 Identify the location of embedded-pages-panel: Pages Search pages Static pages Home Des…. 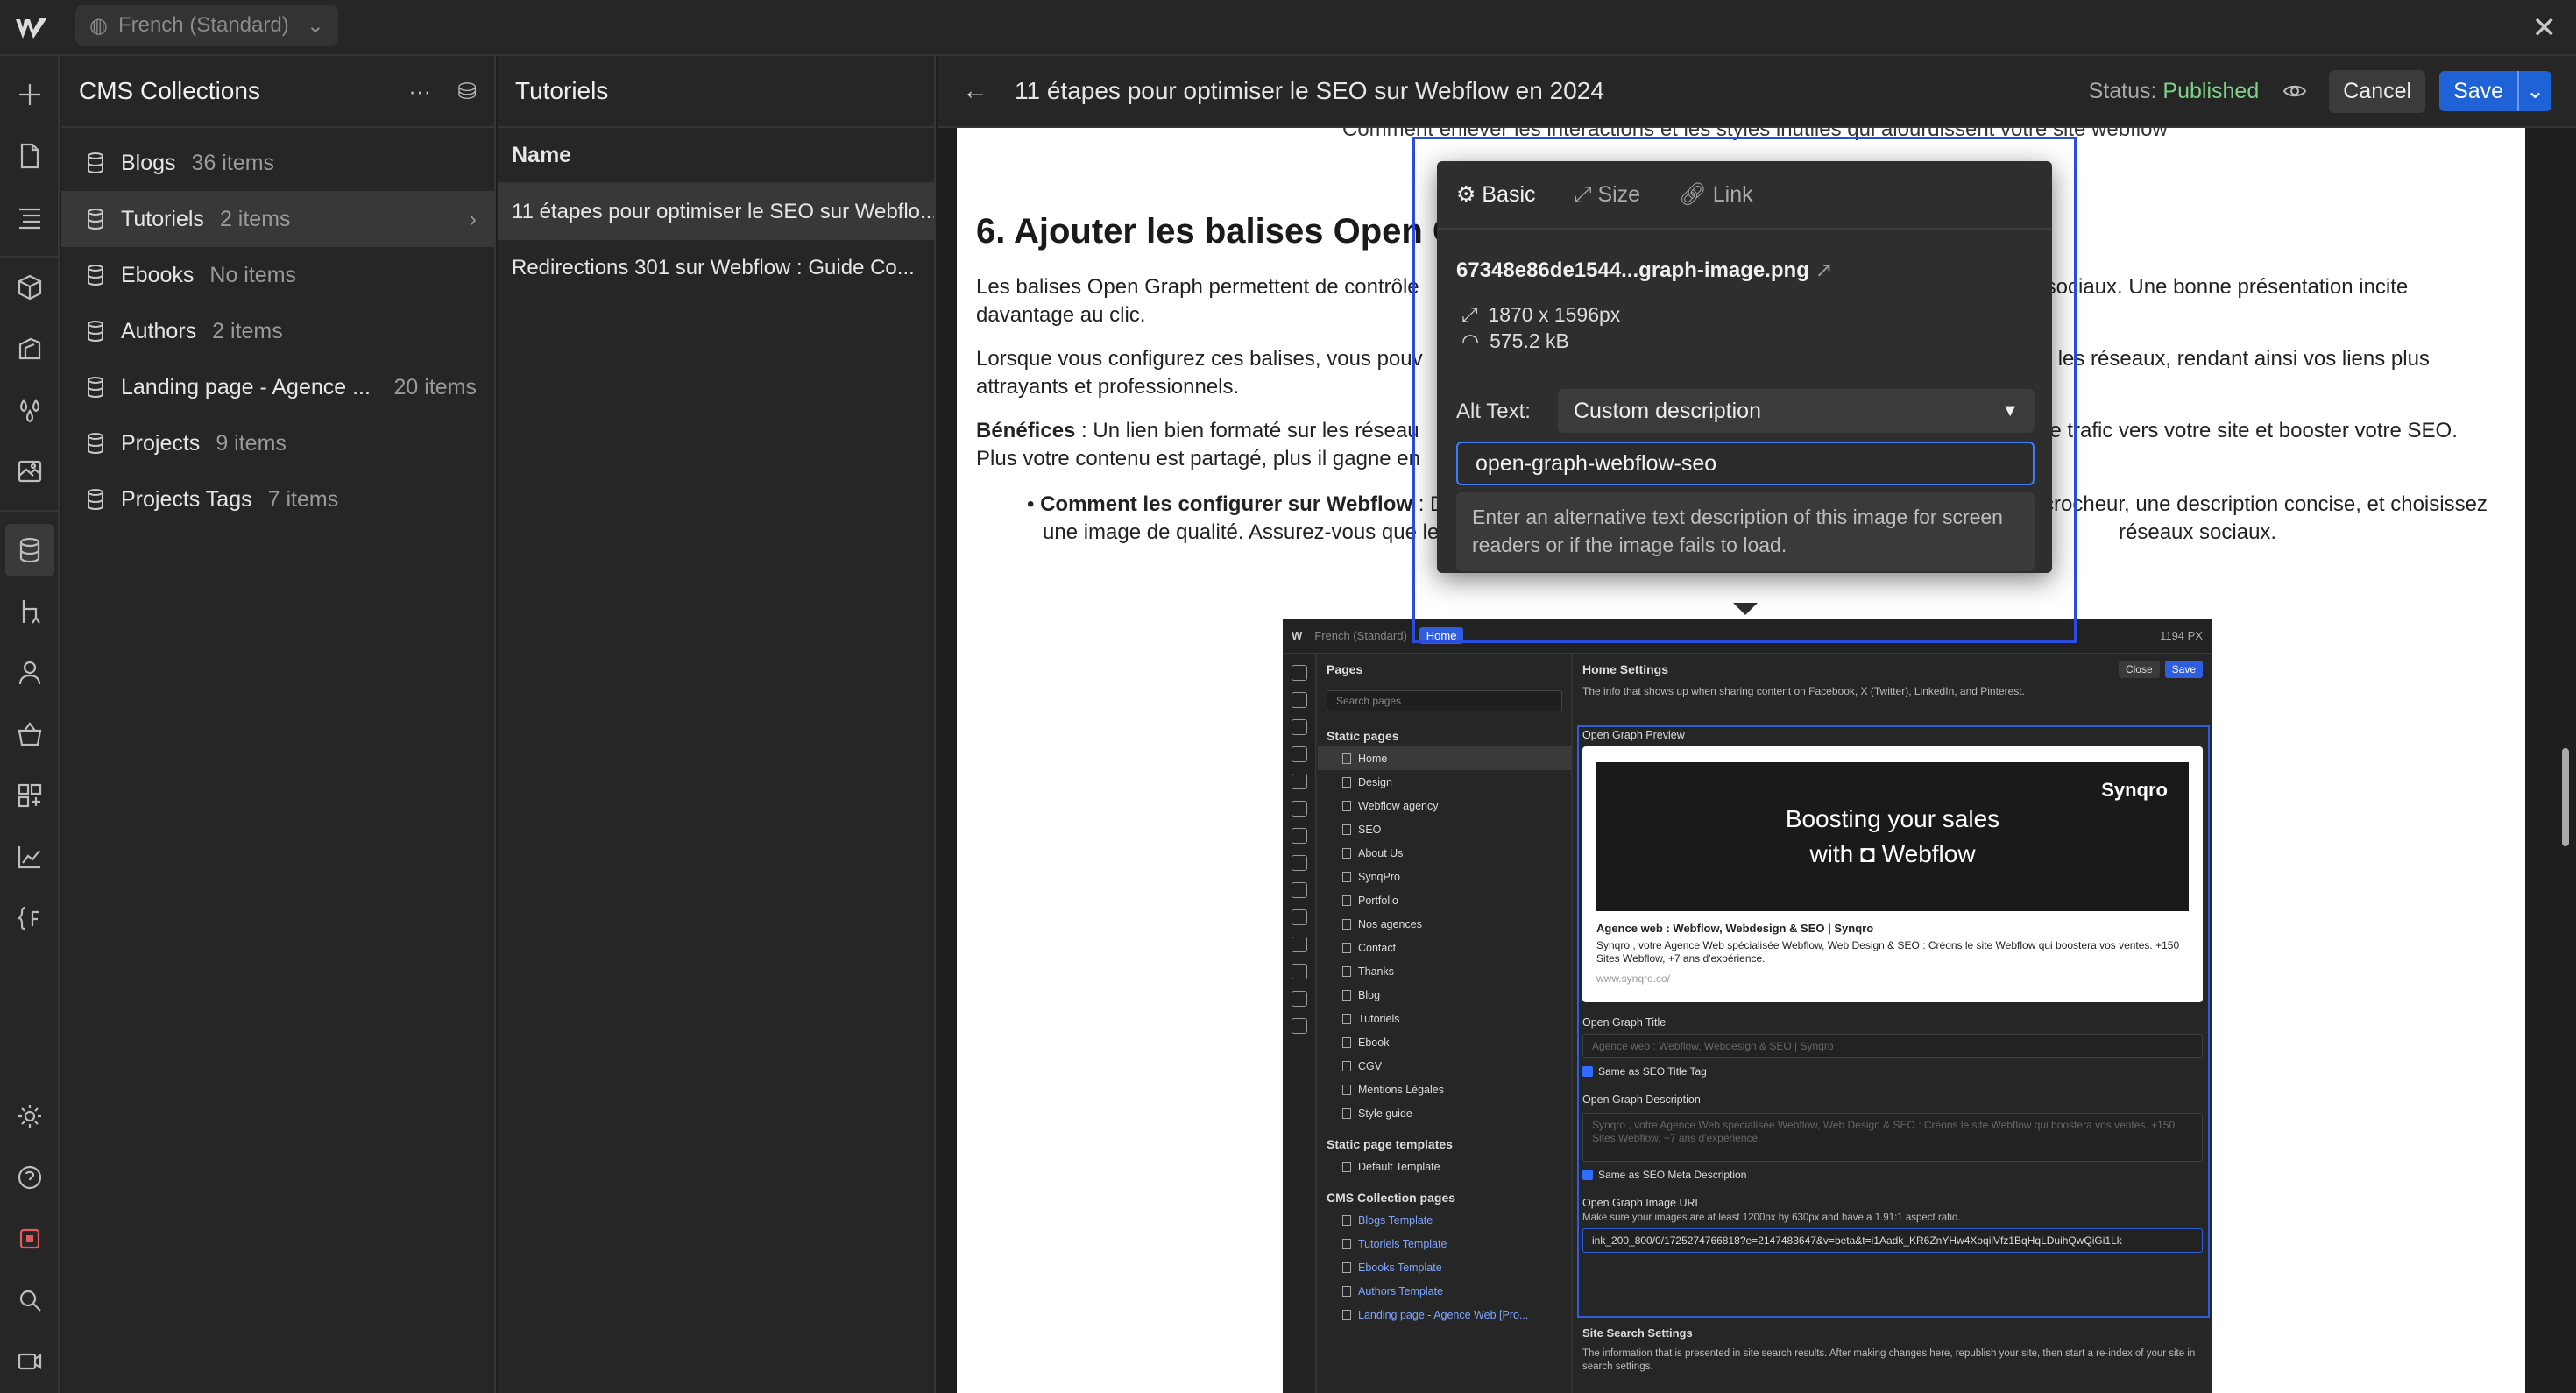
(1445, 1024).